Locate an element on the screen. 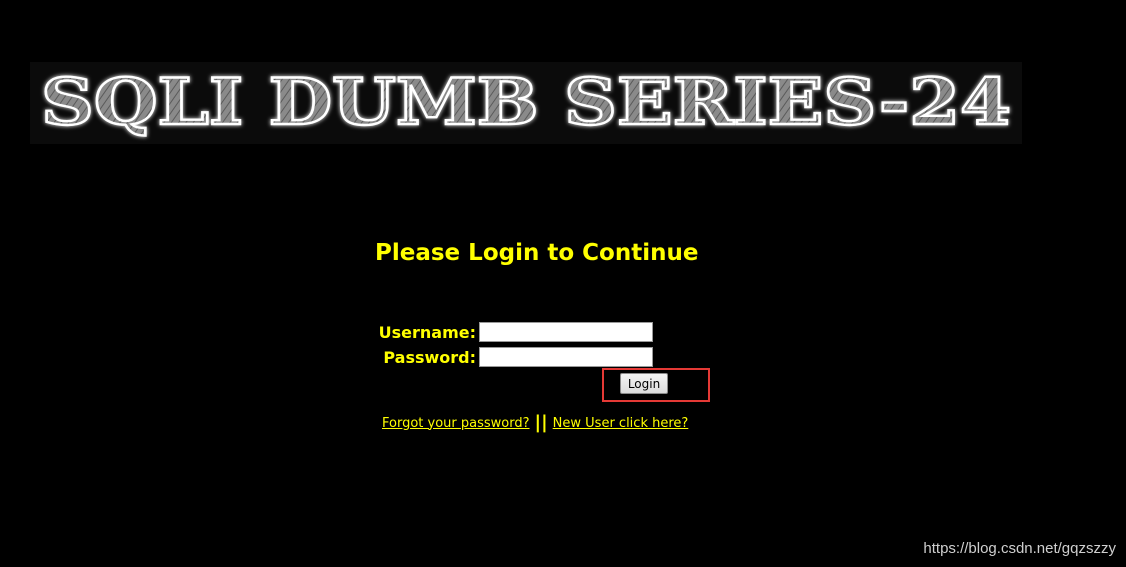  password-row: Password: is located at coordinates (506, 357).